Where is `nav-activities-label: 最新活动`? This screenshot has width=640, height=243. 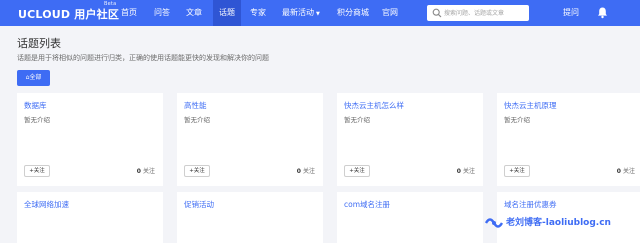 nav-activities-label: 最新活动 is located at coordinates (298, 12).